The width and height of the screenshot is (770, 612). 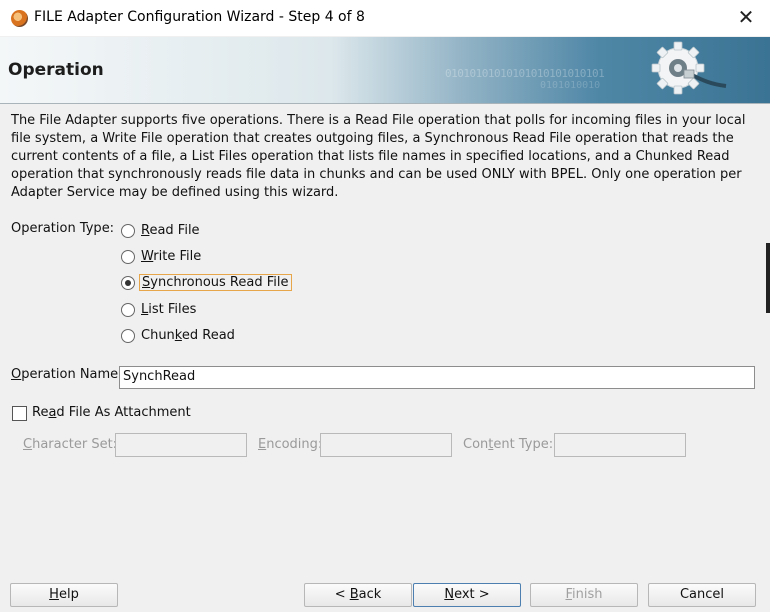 I want to click on page-title: Operation, so click(x=56, y=70).